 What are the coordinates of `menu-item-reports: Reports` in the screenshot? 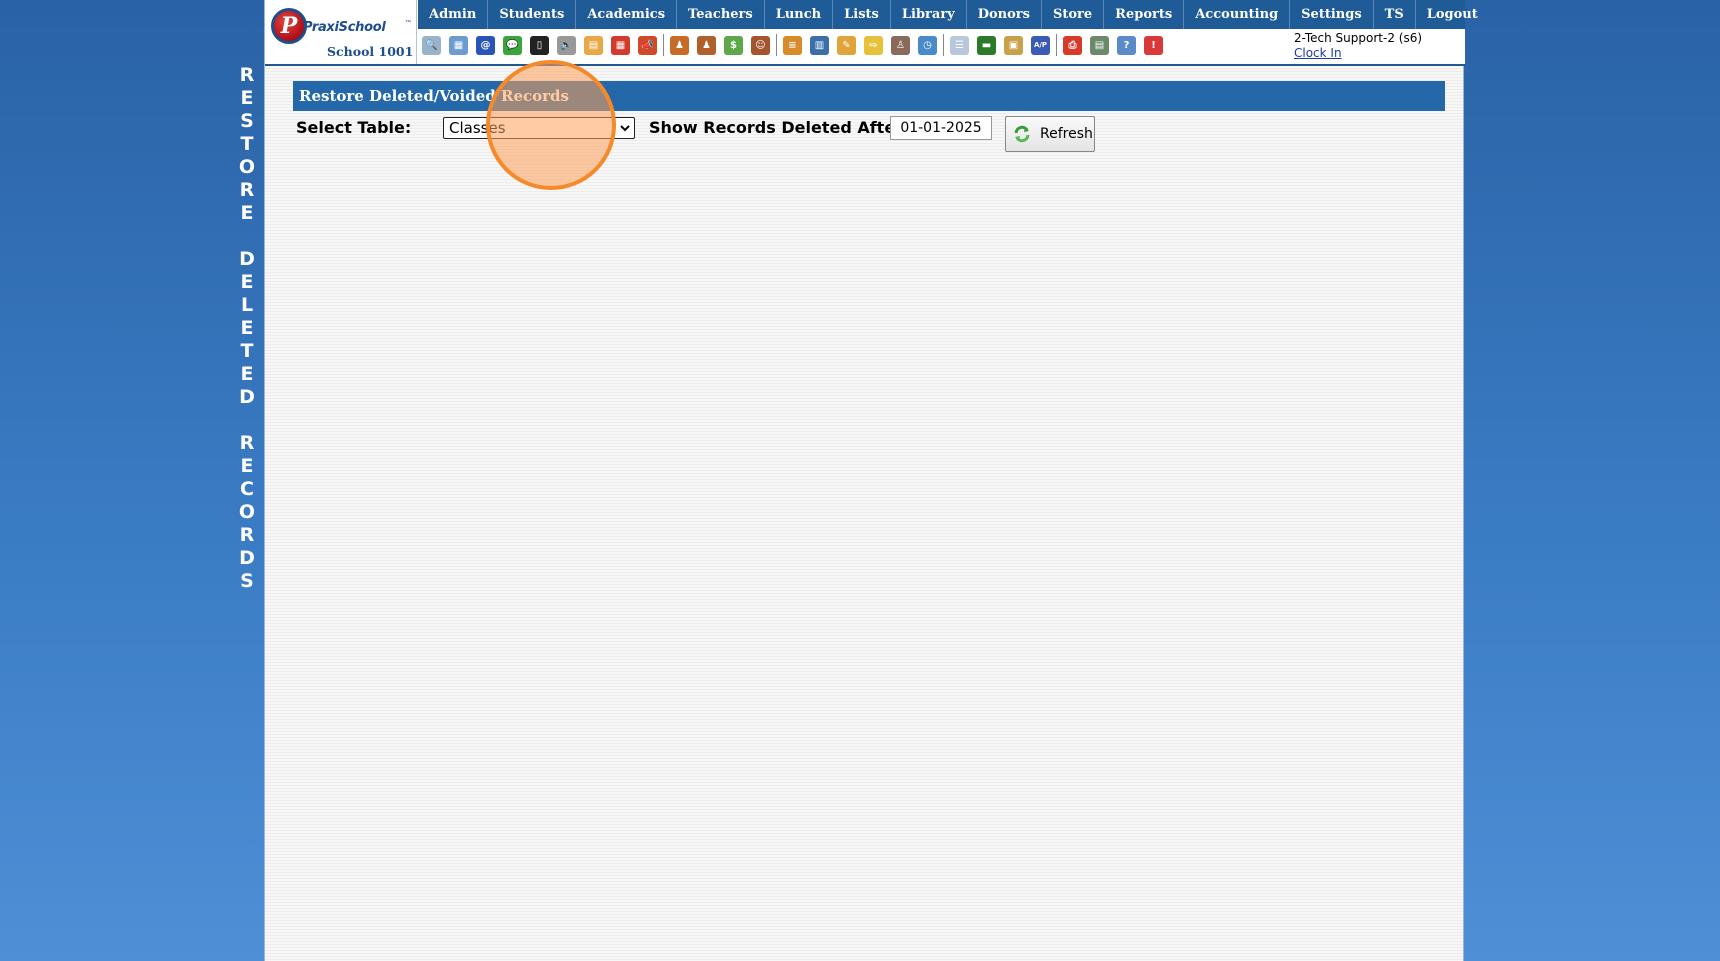 It's located at (1144, 14).